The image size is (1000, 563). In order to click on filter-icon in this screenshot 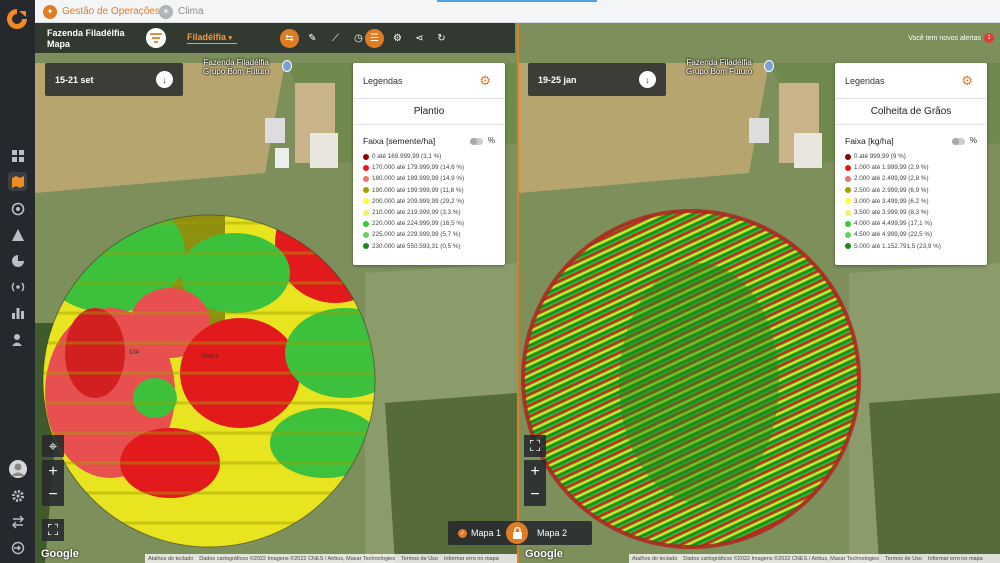, I will do `click(156, 38)`.